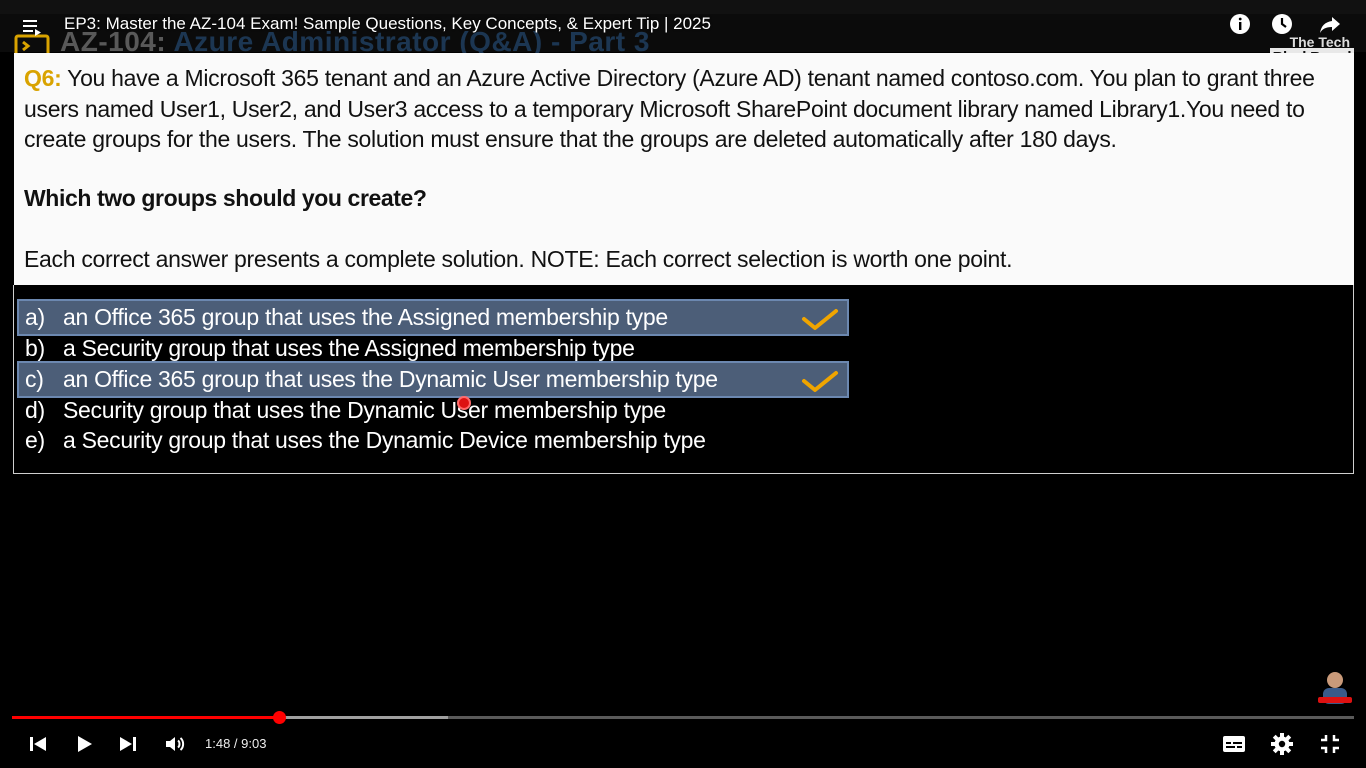  I want to click on time-display: 1:48 / 9:03, so click(236, 743).